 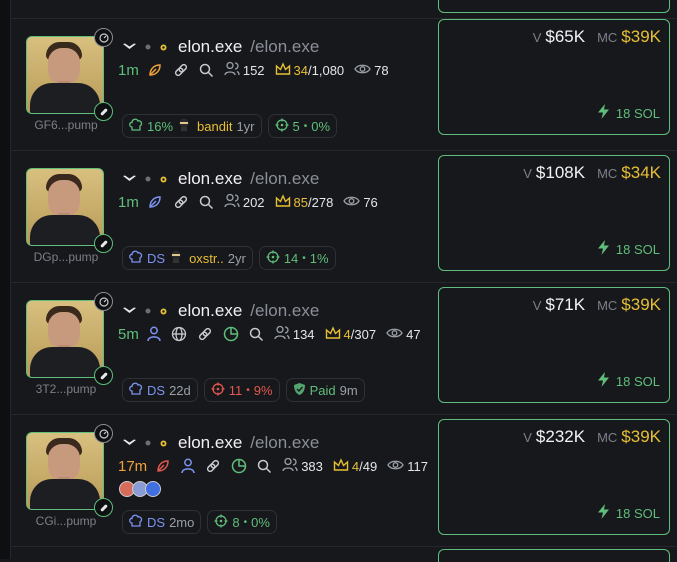 What do you see at coordinates (160, 390) in the screenshot?
I see `dex-screener-pill: DS 22d` at bounding box center [160, 390].